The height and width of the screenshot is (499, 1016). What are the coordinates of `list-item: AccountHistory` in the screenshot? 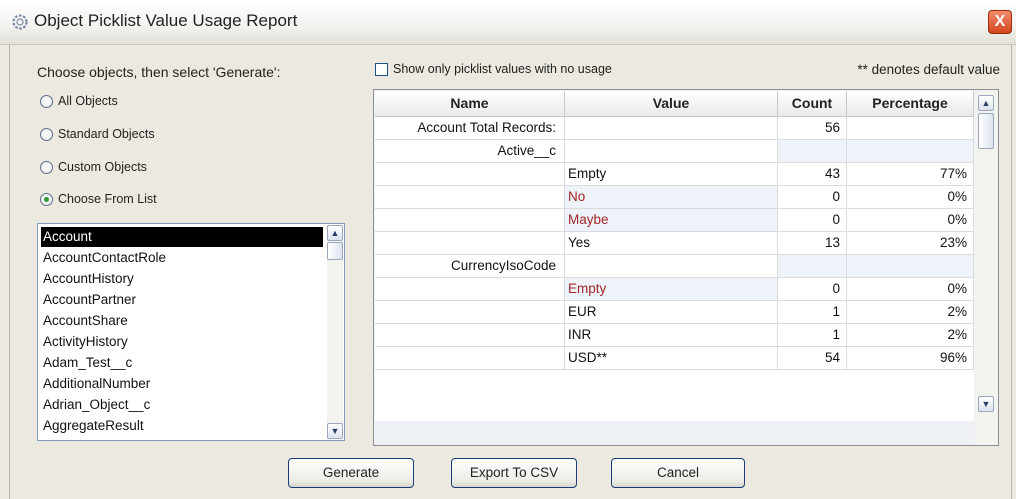 It's located at (182, 279).